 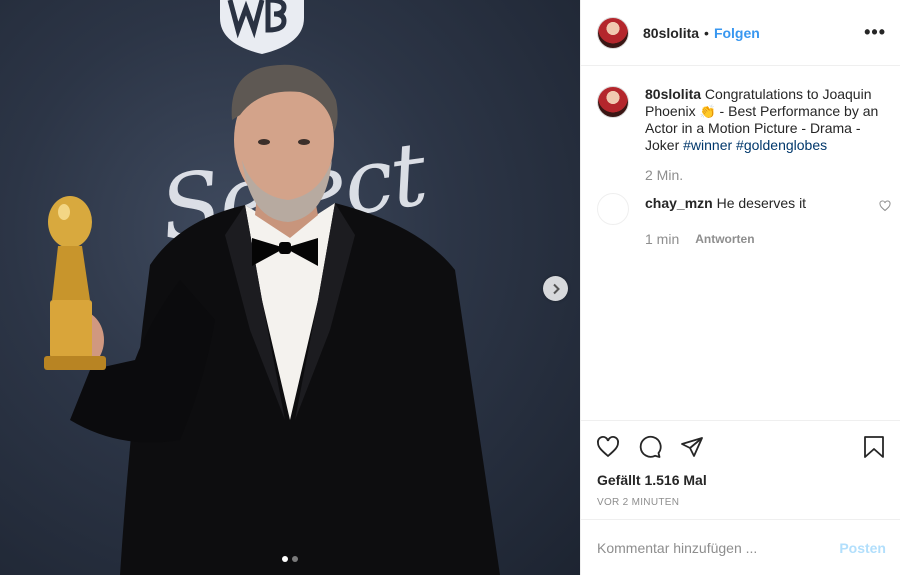 What do you see at coordinates (673, 94) in the screenshot?
I see `caption-username: 80slolita` at bounding box center [673, 94].